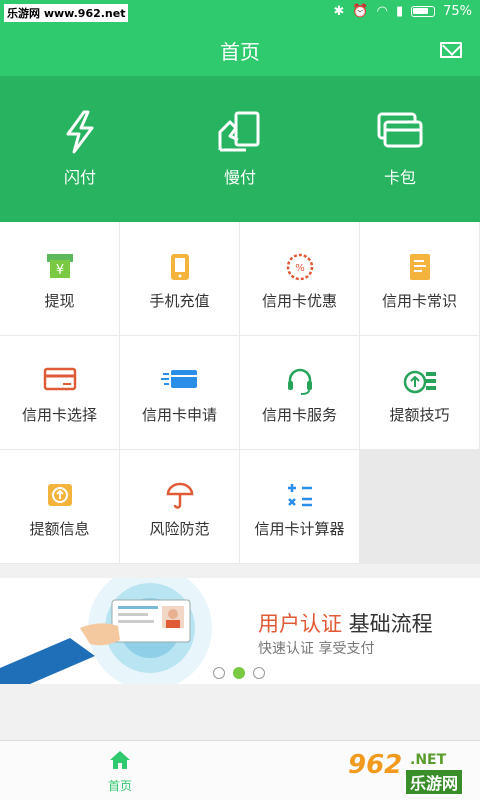 The width and height of the screenshot is (480, 800). I want to click on mail-icon, so click(451, 50).